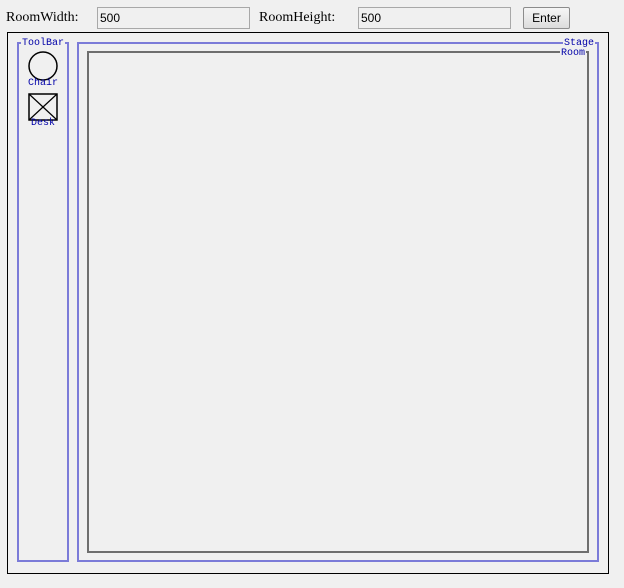 This screenshot has height=588, width=624. Describe the element at coordinates (297, 17) in the screenshot. I see `room-height-label: RoomHeight:` at that location.